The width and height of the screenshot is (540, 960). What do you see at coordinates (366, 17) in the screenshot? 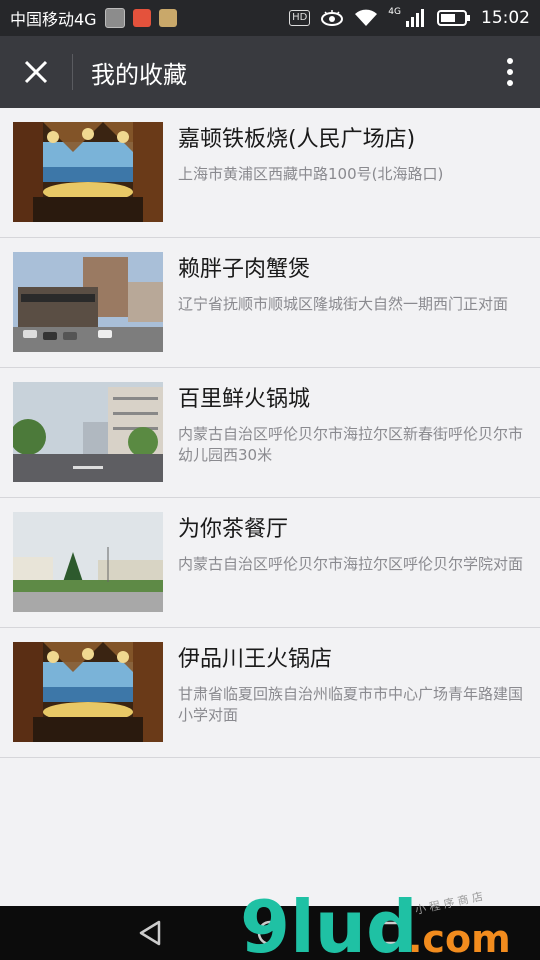
I see `wifi-icon` at bounding box center [366, 17].